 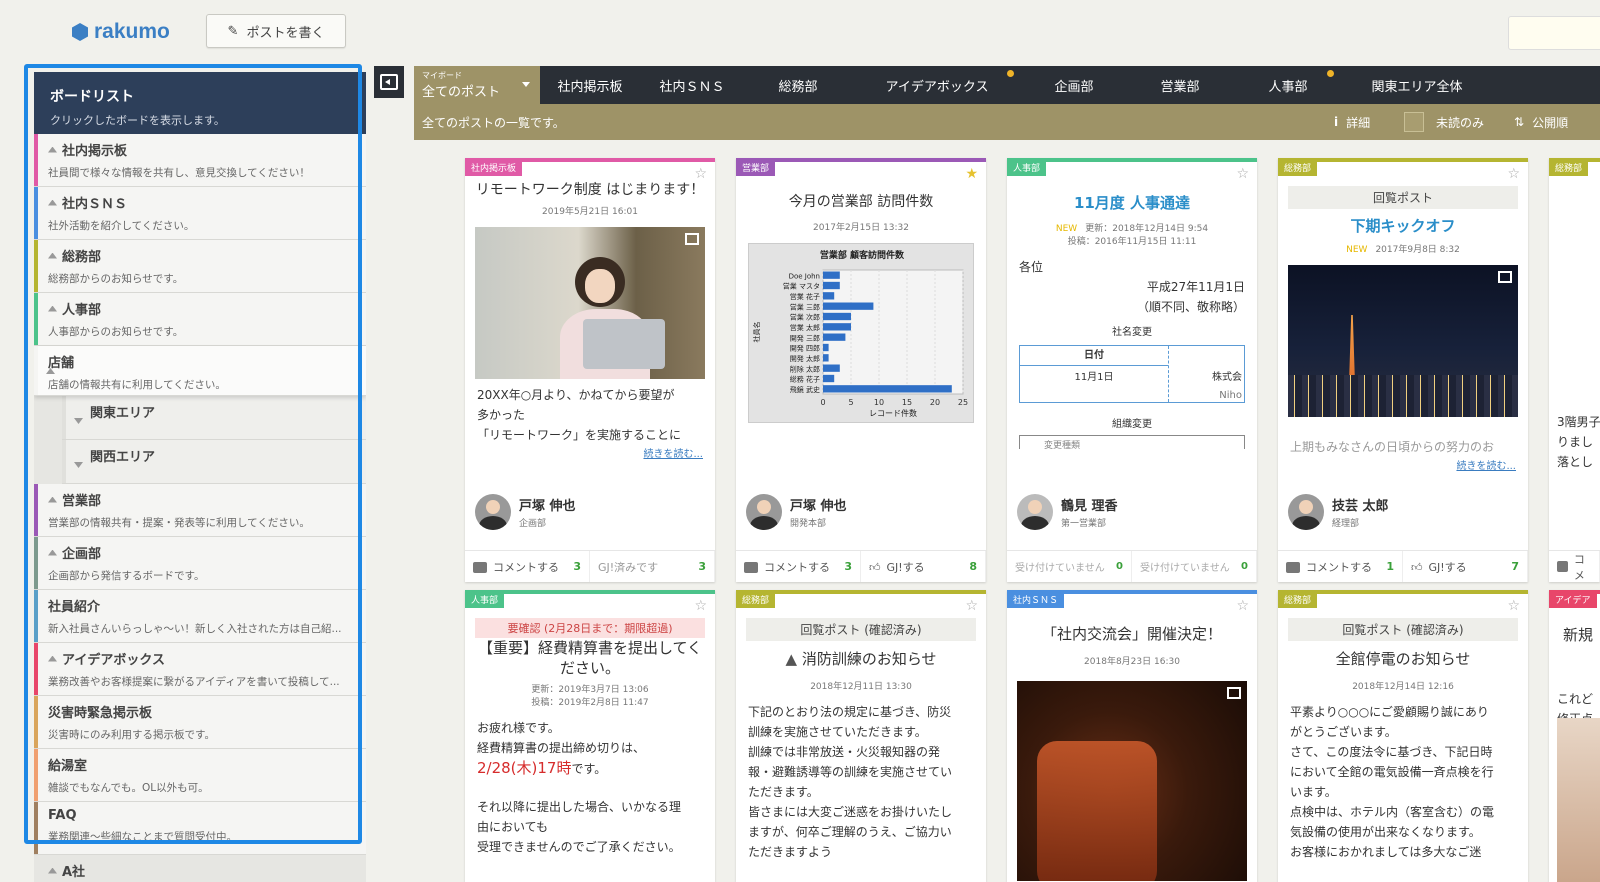 What do you see at coordinates (862, 255) in the screenshot?
I see `chart-title: 営業部 顧客訪問件数` at bounding box center [862, 255].